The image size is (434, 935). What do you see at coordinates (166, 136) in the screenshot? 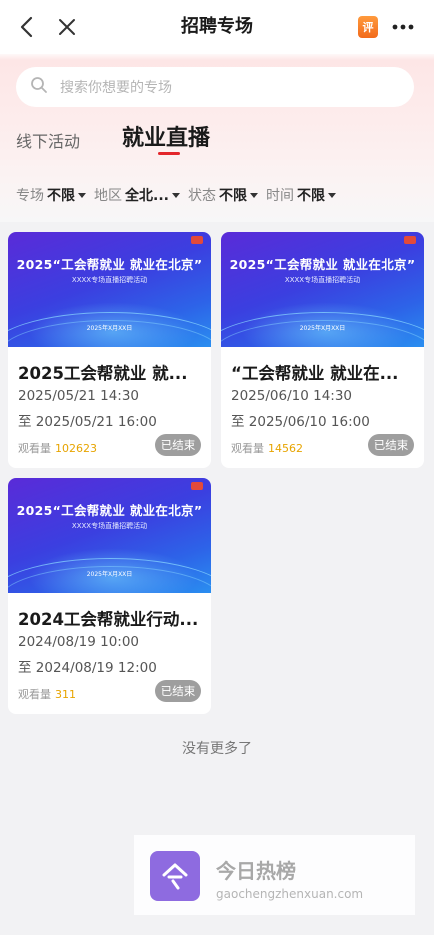
I see `tab-live-stream: 就业直播` at bounding box center [166, 136].